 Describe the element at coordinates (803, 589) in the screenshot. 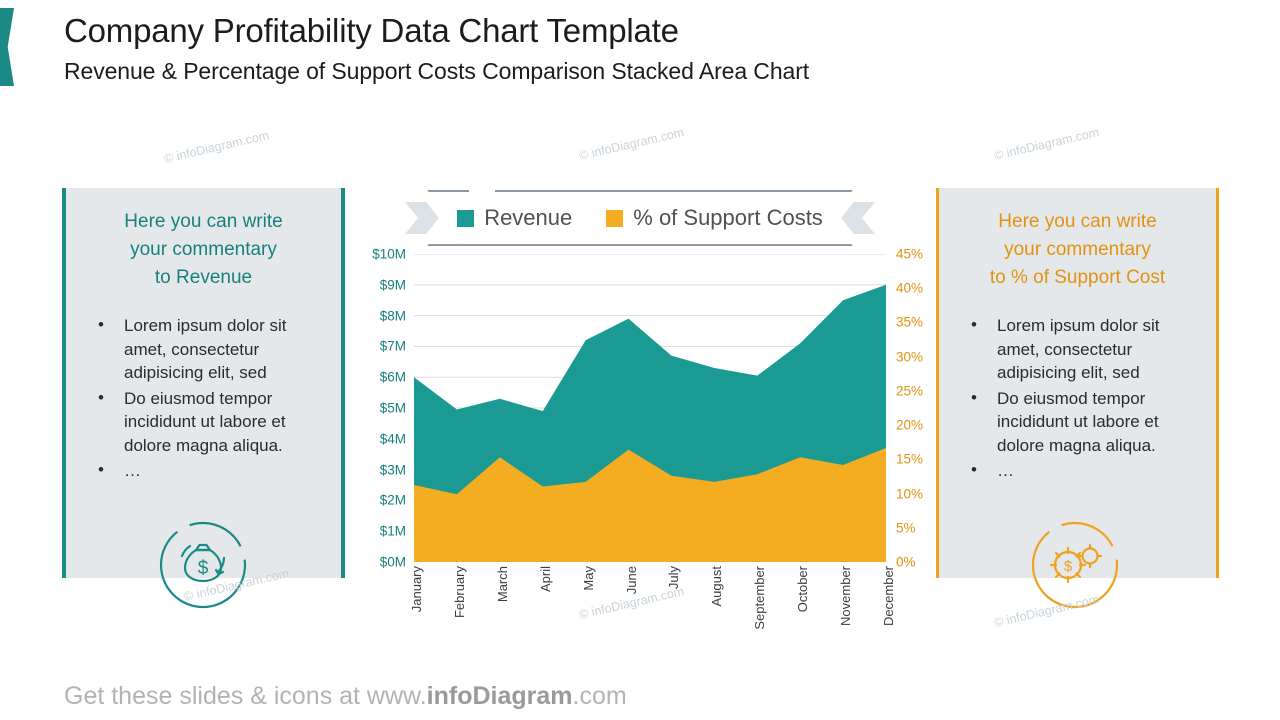

I see `x-axis-tick: October` at that location.